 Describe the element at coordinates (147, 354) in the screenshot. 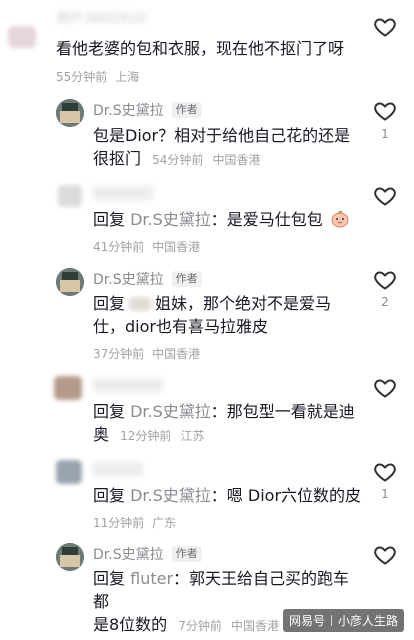

I see `comment-meta: 37分钟前 中国香港` at that location.